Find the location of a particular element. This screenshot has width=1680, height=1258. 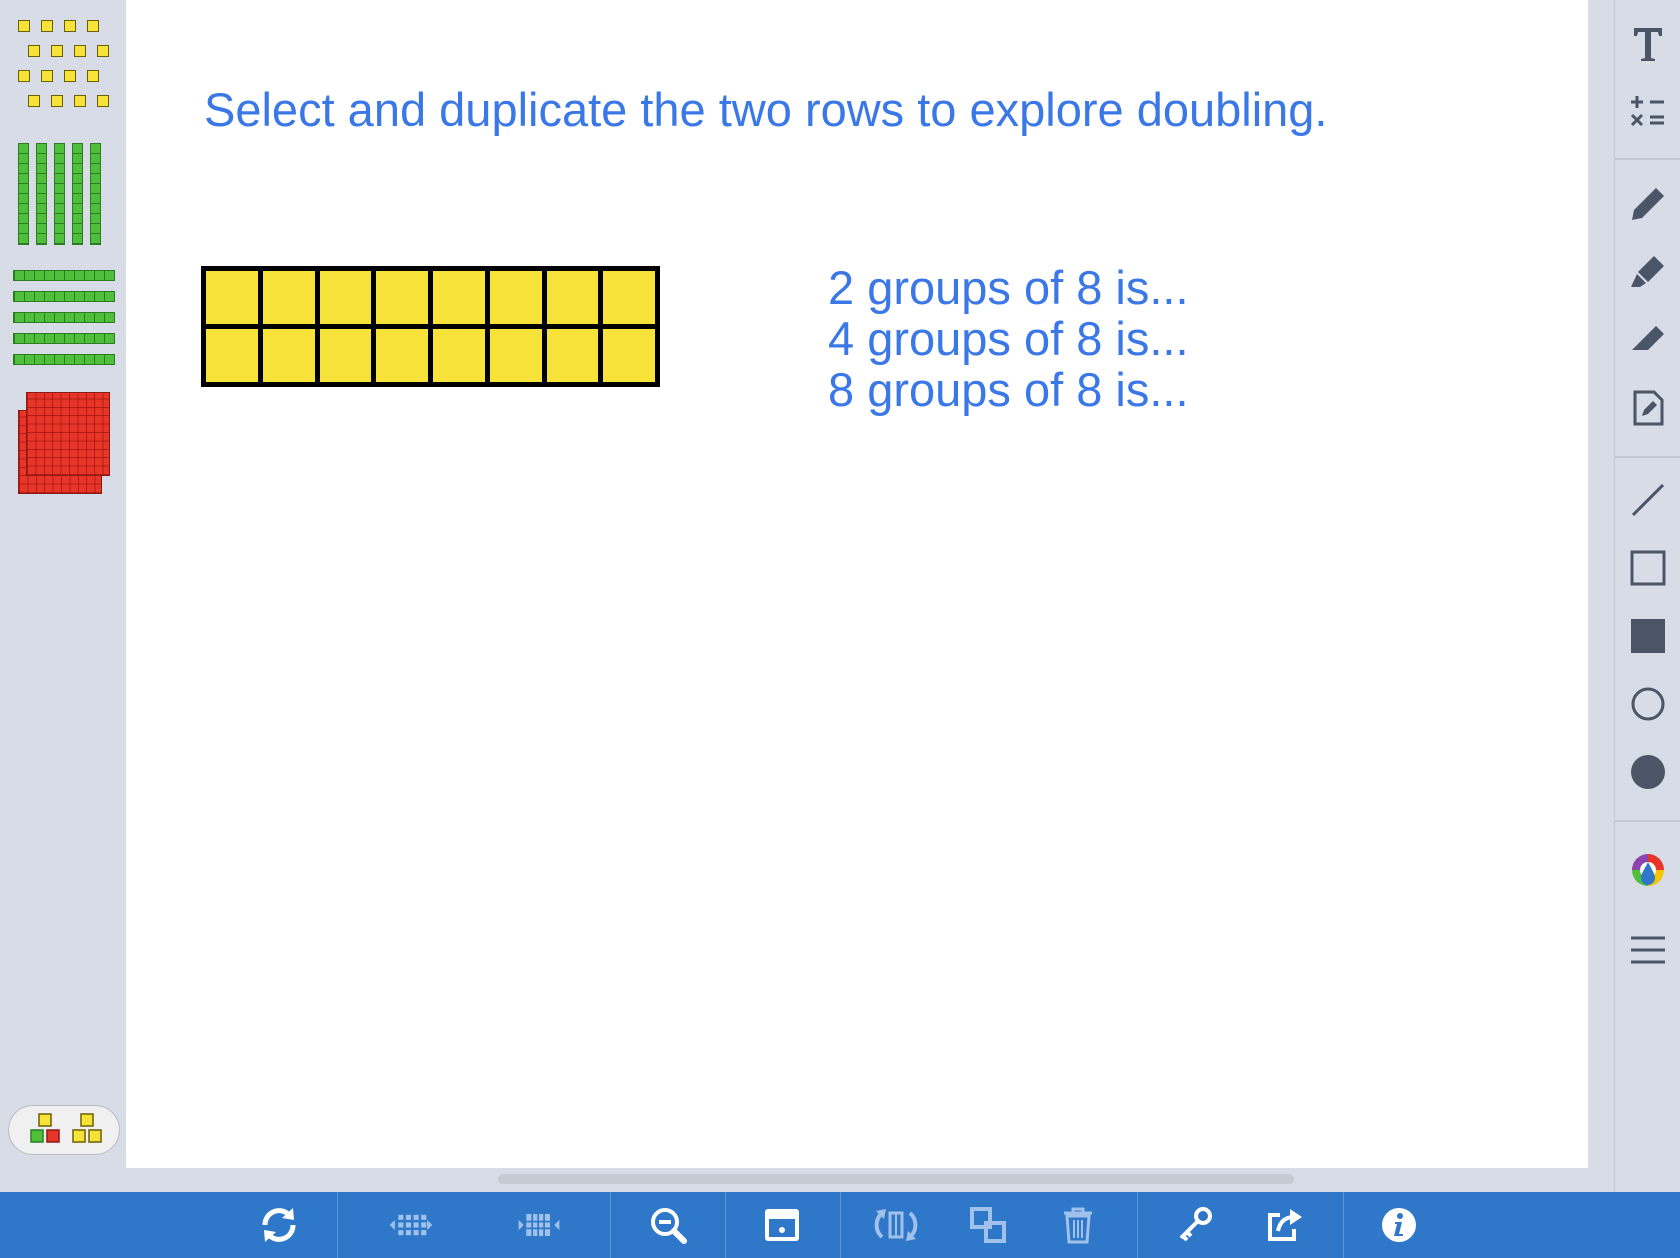

zoom-out-icon is located at coordinates (669, 1226).